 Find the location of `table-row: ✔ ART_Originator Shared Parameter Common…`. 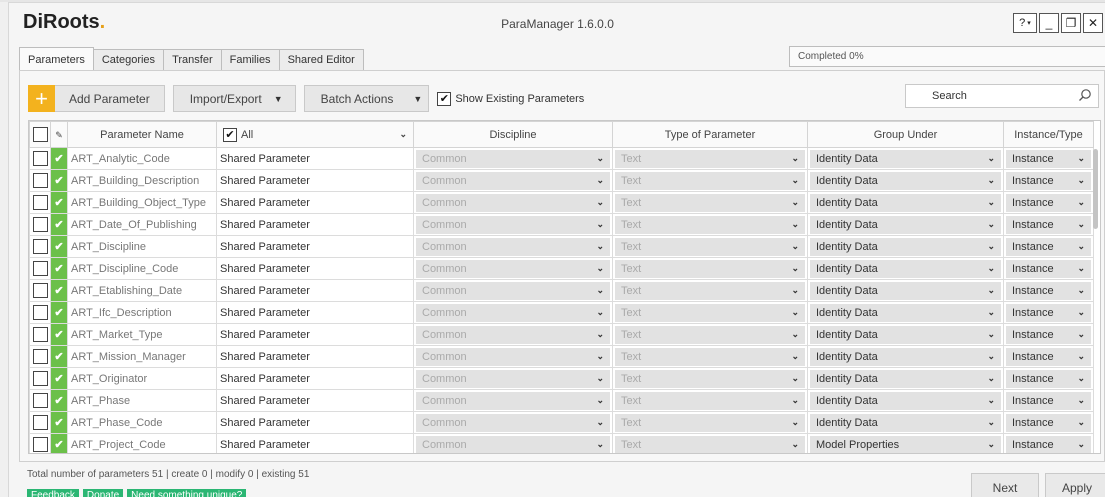

table-row: ✔ ART_Originator Shared Parameter Common… is located at coordinates (561, 378).